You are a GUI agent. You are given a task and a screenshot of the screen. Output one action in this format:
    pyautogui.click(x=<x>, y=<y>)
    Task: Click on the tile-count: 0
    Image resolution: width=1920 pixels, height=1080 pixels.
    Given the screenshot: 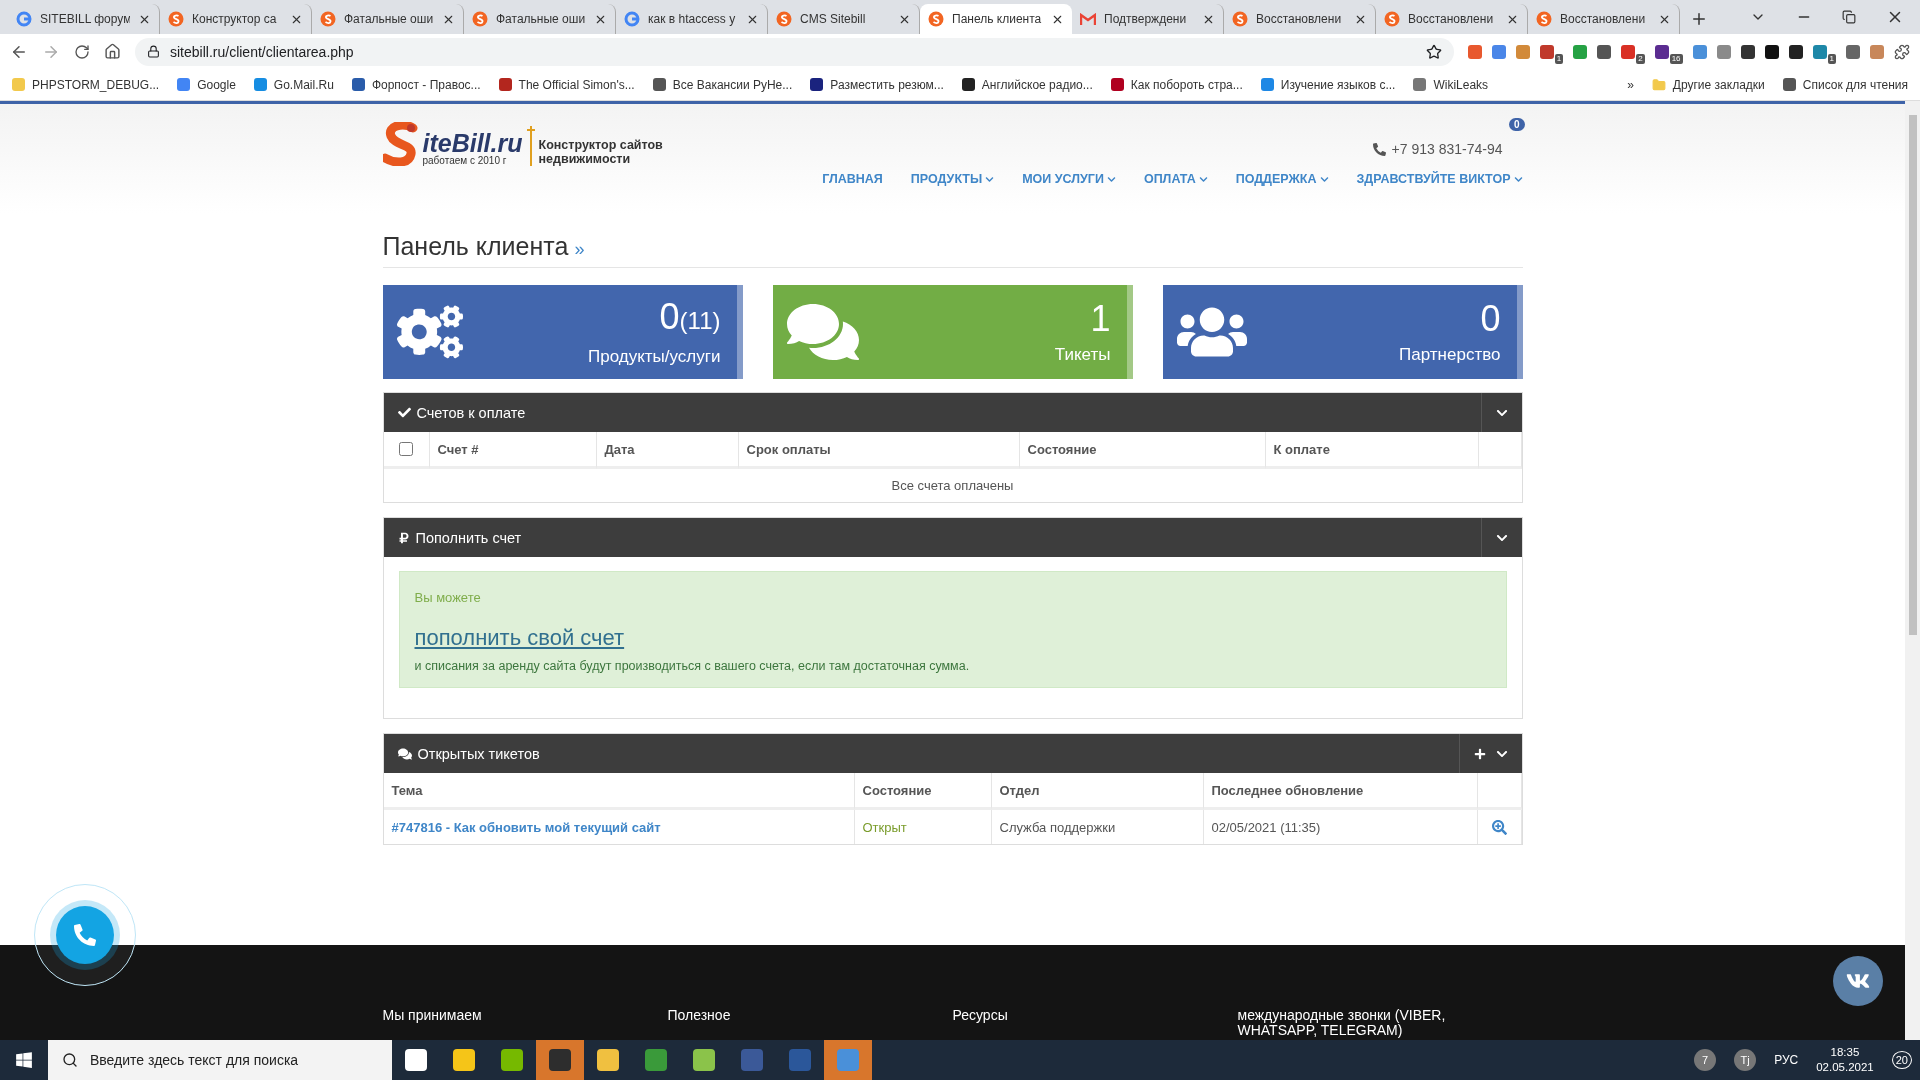 What is the action you would take?
    pyautogui.click(x=1490, y=319)
    